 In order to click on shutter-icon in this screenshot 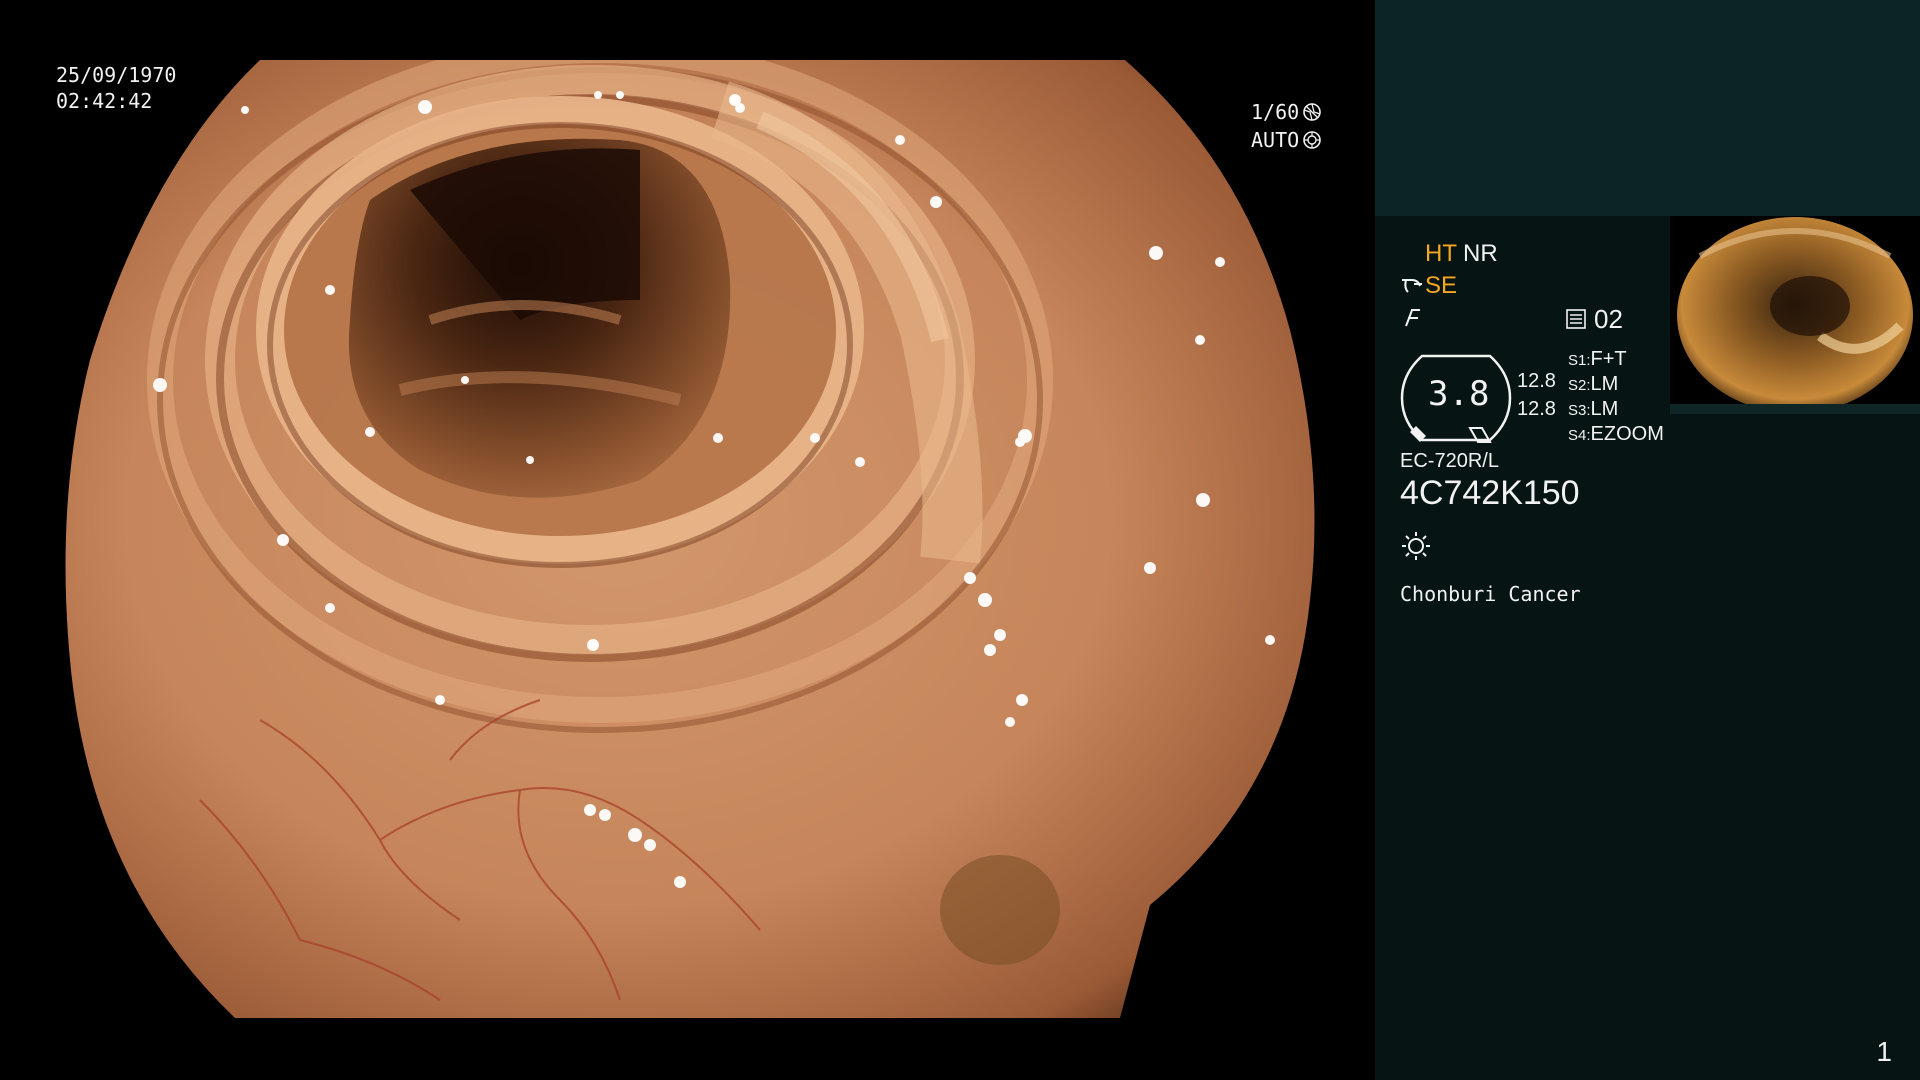, I will do `click(1312, 112)`.